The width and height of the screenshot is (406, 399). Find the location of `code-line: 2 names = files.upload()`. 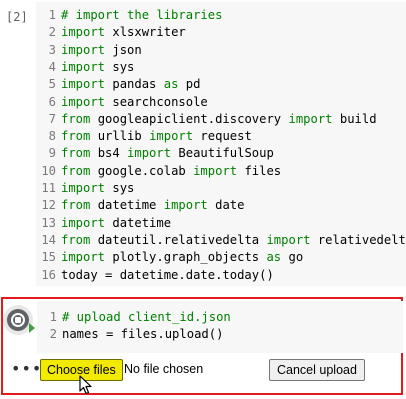

code-line: 2 names = files.upload() is located at coordinates (130, 334).